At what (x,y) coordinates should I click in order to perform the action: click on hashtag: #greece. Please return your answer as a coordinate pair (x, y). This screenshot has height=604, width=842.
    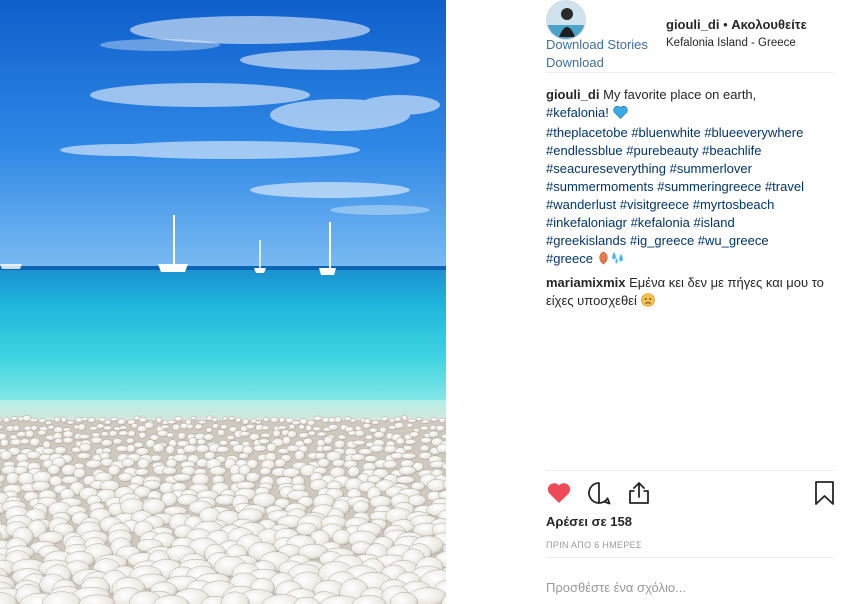
    Looking at the image, I should click on (569, 258).